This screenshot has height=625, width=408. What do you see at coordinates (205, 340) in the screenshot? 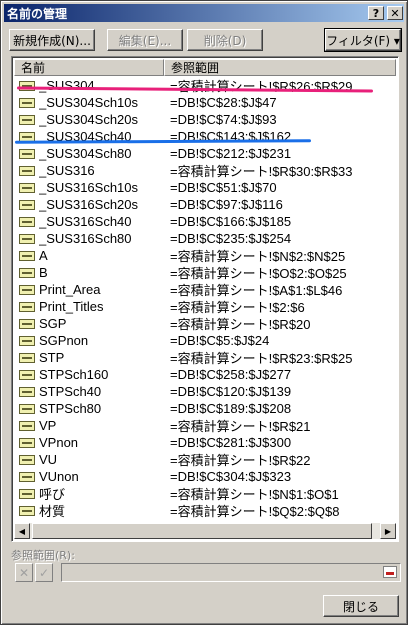
I see `list-item: SGPnon =DB!$C$5:$J$24` at bounding box center [205, 340].